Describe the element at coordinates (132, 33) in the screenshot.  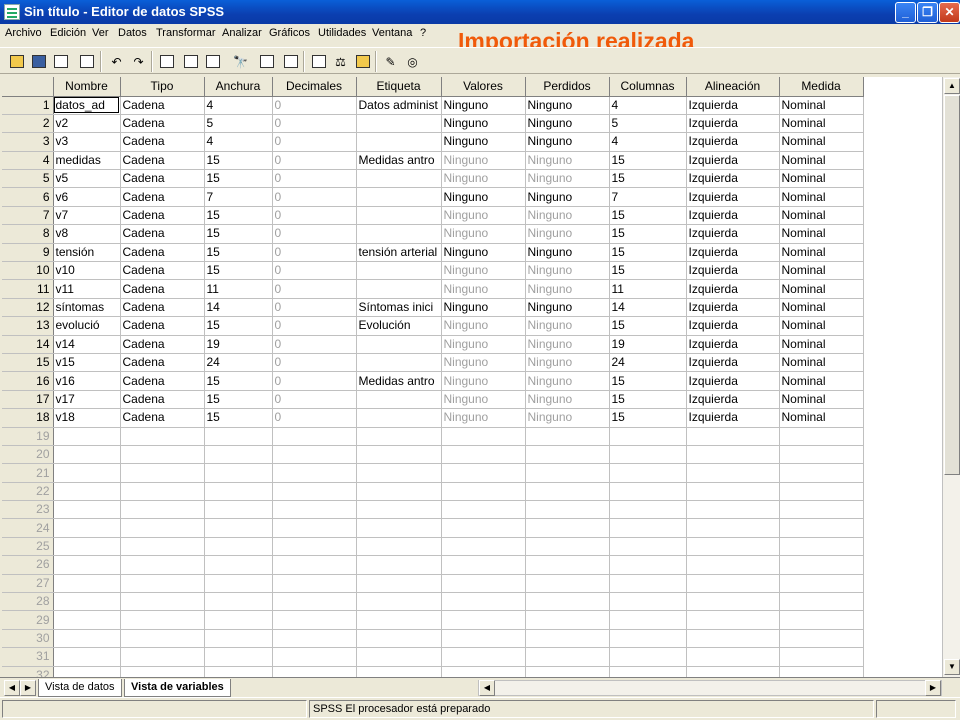
I see `menu-datos: Datos` at that location.